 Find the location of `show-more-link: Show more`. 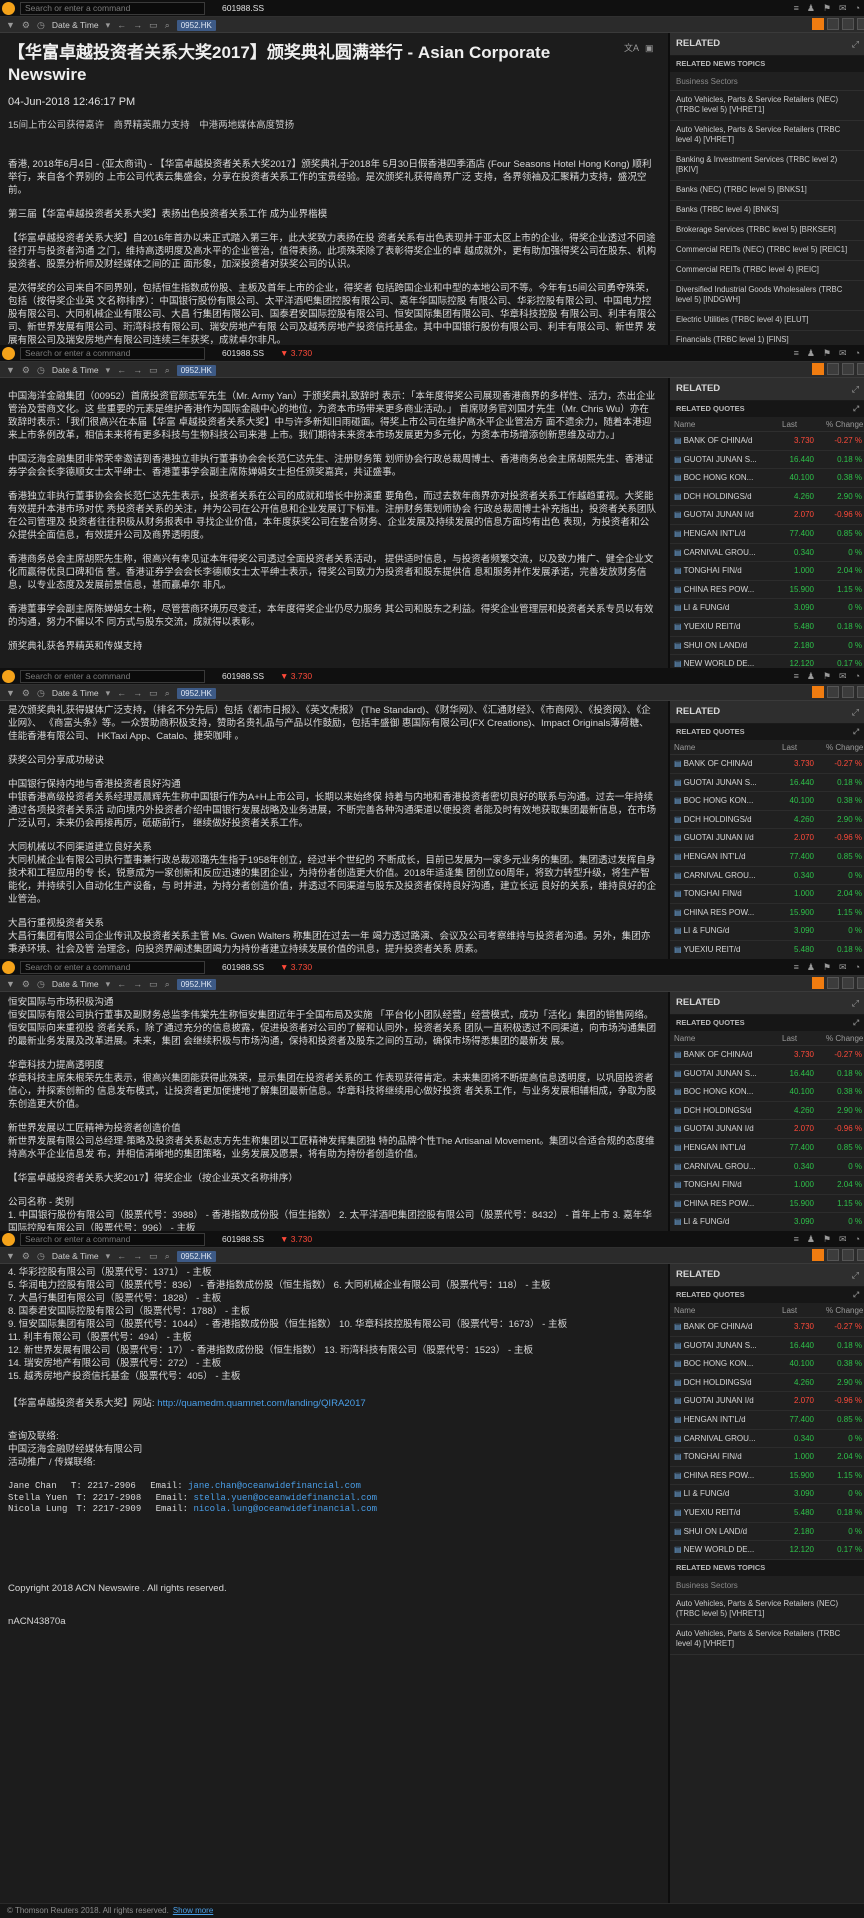

show-more-link: Show more is located at coordinates (193, 1910).